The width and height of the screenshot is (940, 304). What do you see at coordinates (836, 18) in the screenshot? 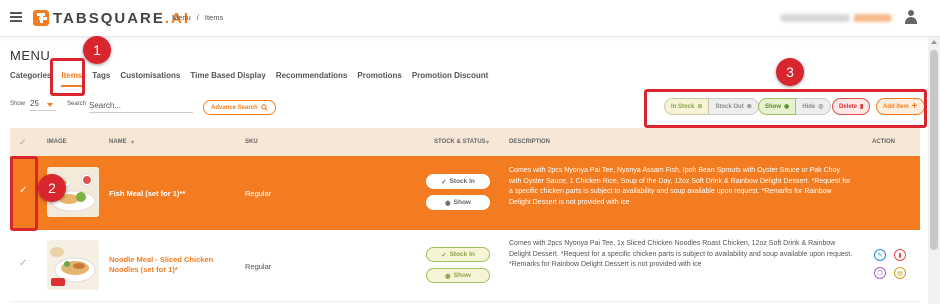
I see `user-info-blurred` at bounding box center [836, 18].